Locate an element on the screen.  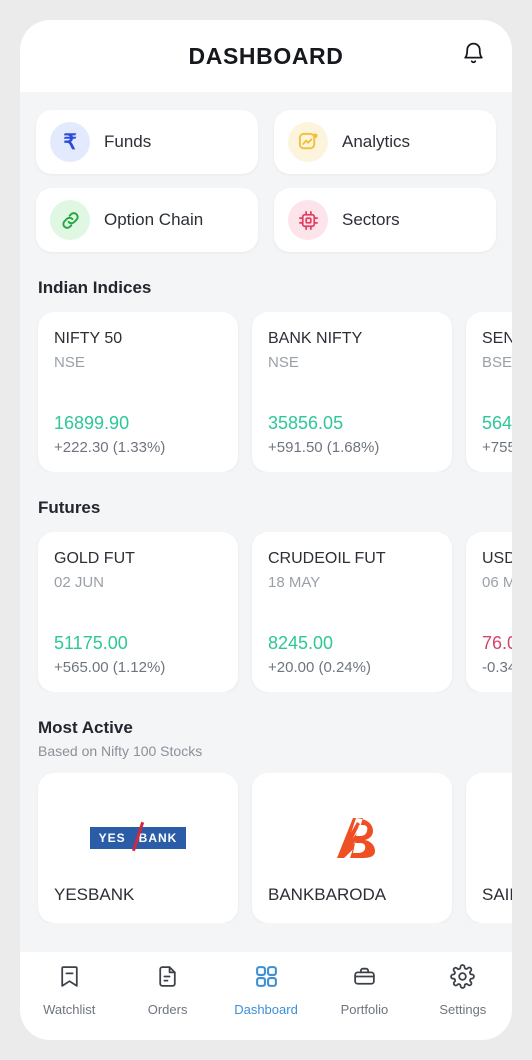
future-name: GOLD FUT is located at coordinates (94, 558).